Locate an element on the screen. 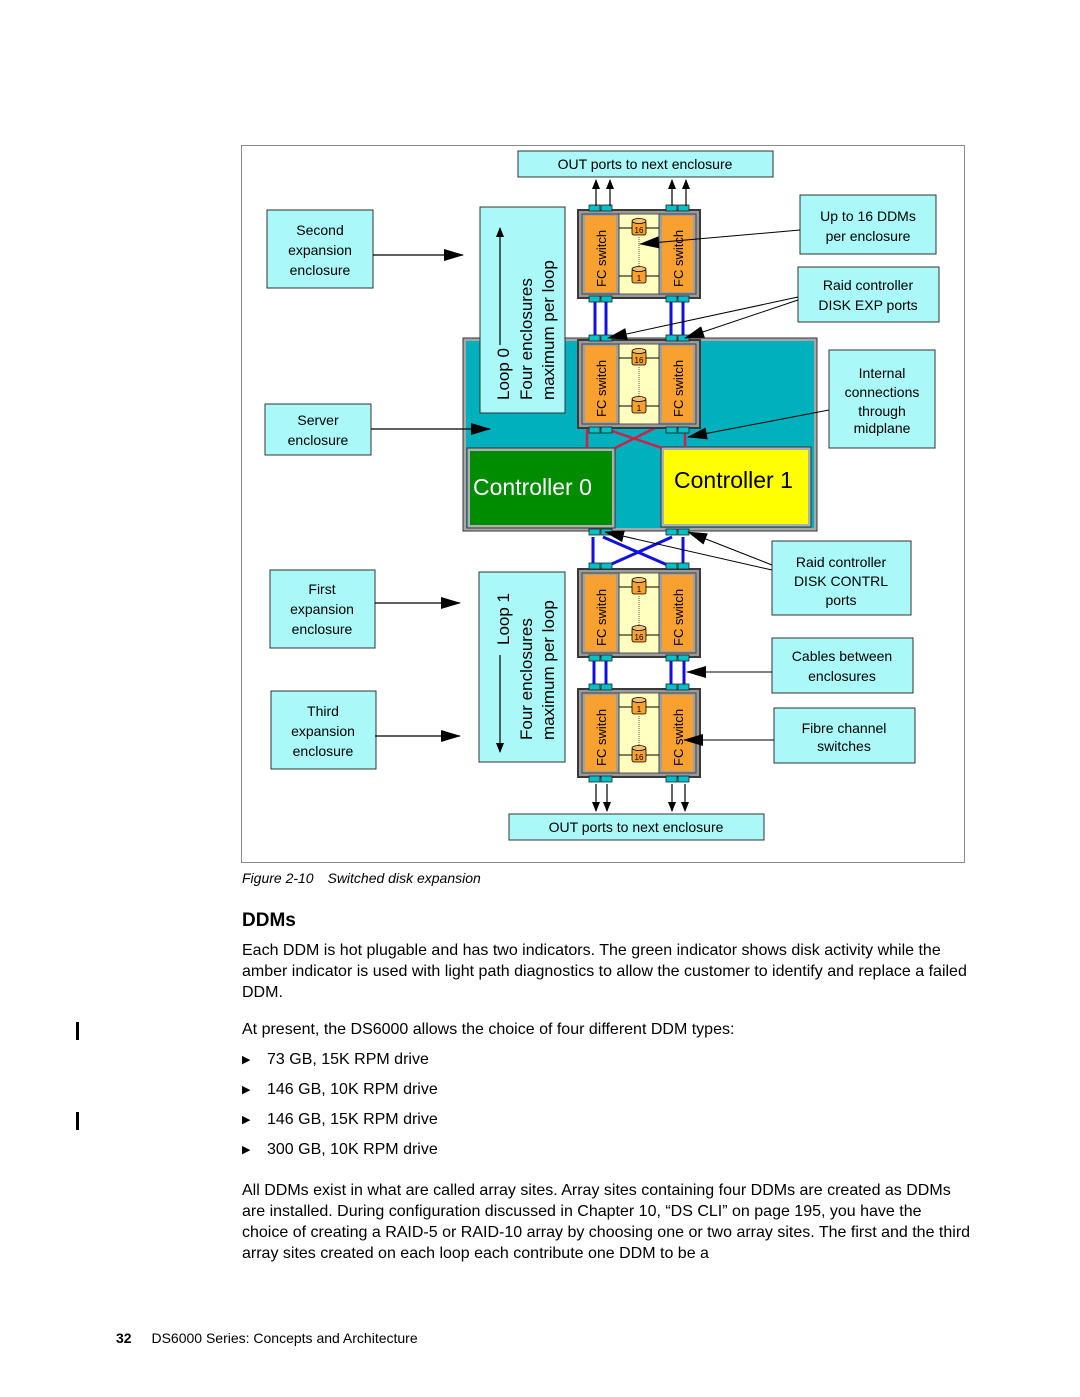 Image resolution: width=1080 pixels, height=1397 pixels. out-ports-bottom-label: OUT ports to next enclosure is located at coordinates (636, 827).